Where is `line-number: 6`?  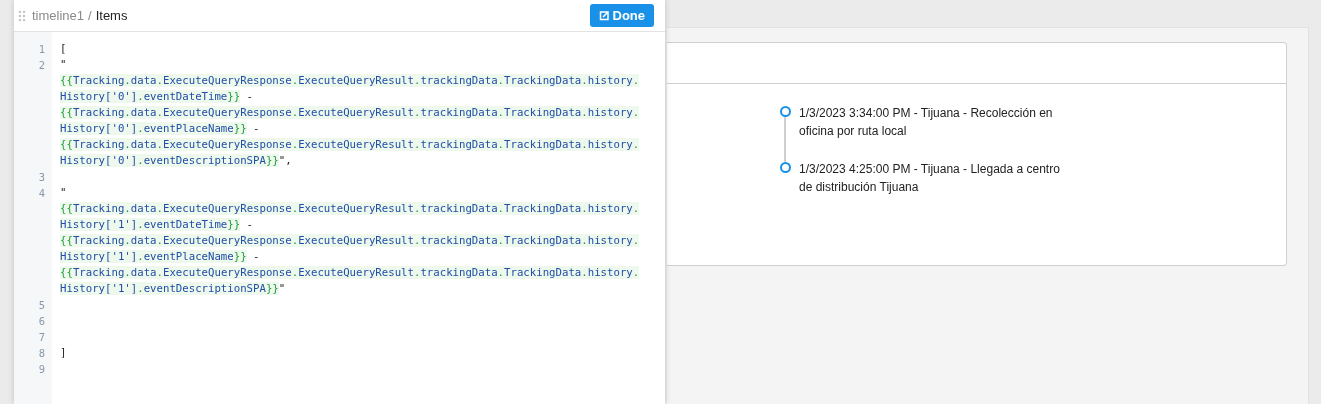 line-number: 6 is located at coordinates (41, 321).